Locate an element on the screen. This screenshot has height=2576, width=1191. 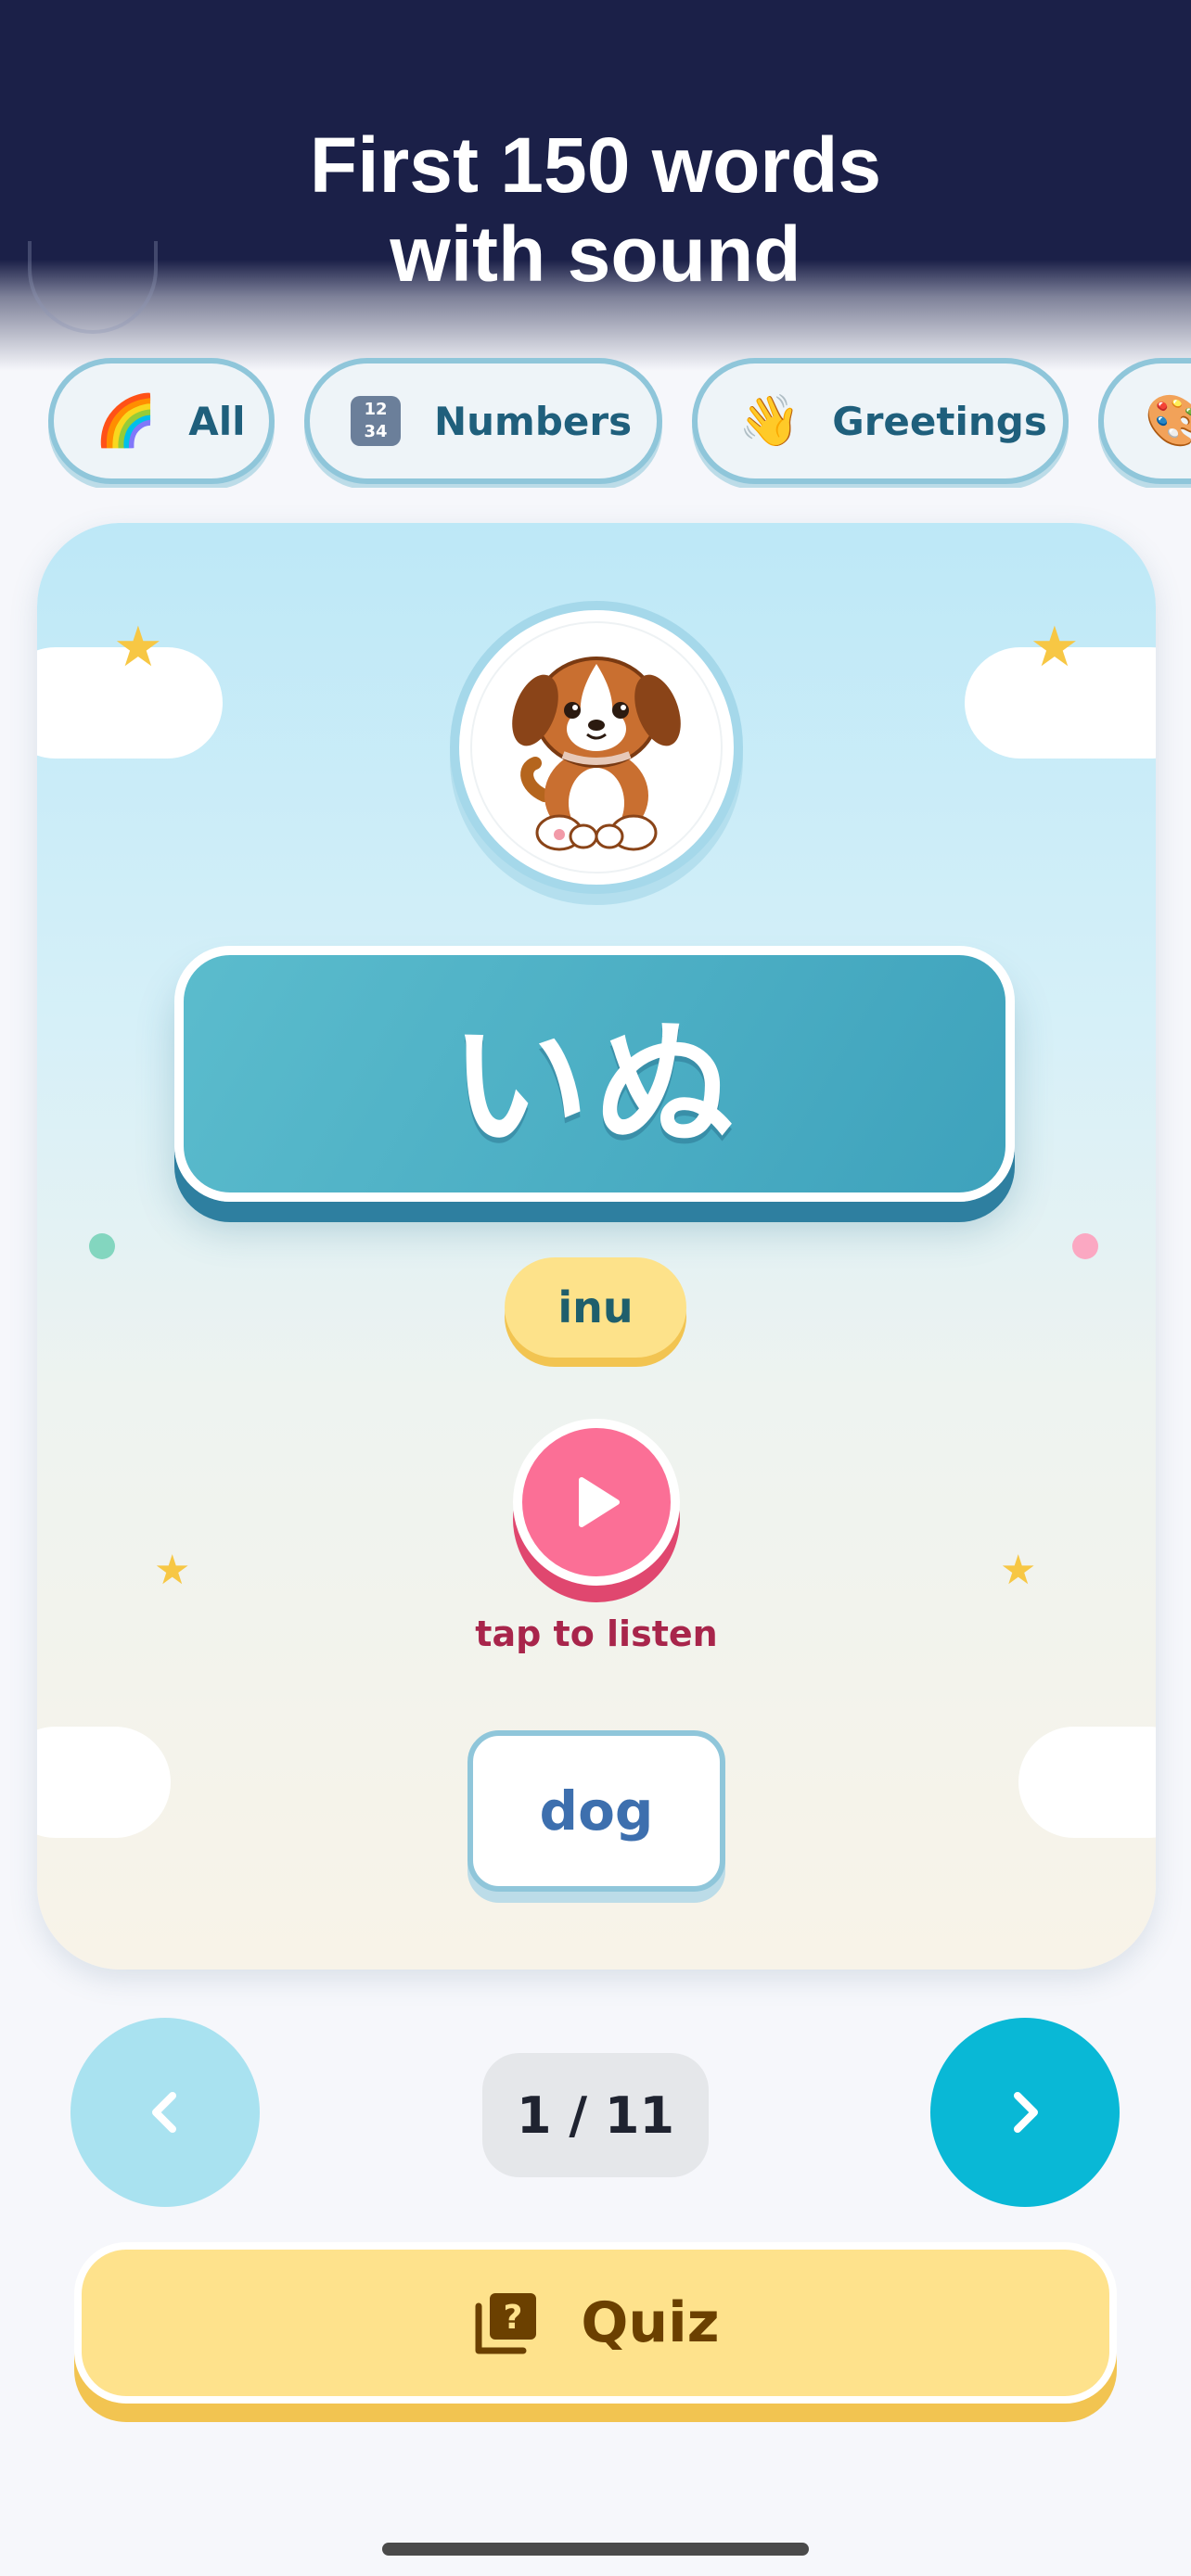
category-filter-bar: 🌈 All 12 34 Numbers 👋 Greetings 🎨 is located at coordinates (619, 423).